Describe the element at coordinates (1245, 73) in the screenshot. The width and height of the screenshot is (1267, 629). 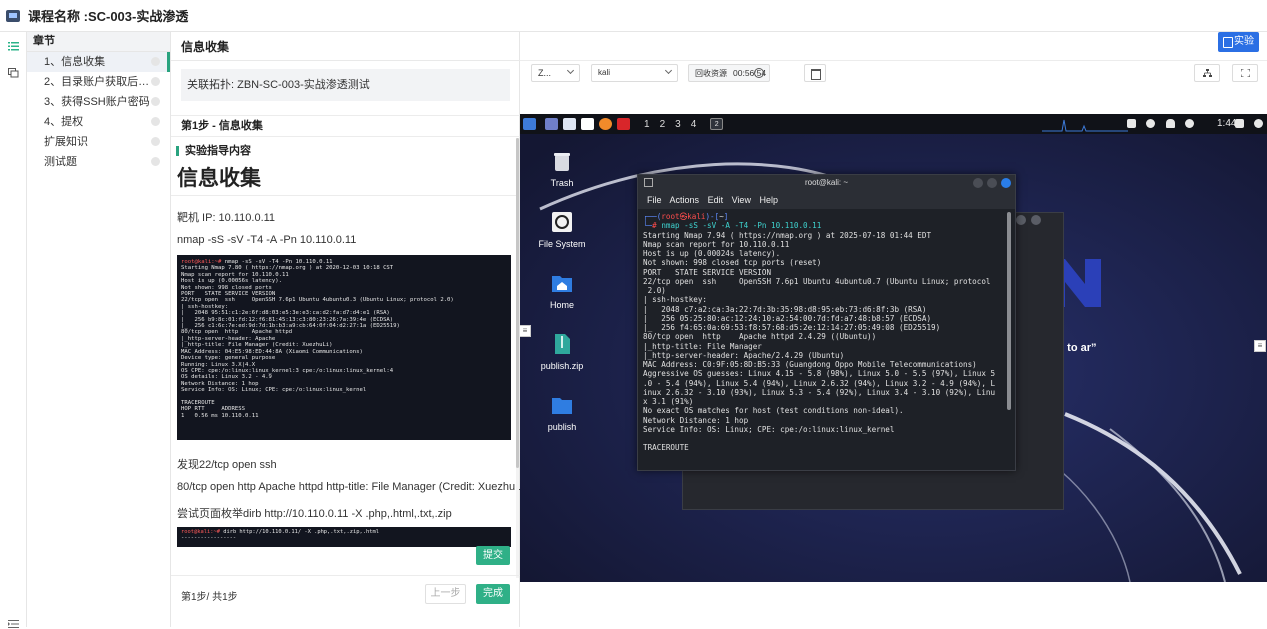
I see `fullscreen-button` at that location.